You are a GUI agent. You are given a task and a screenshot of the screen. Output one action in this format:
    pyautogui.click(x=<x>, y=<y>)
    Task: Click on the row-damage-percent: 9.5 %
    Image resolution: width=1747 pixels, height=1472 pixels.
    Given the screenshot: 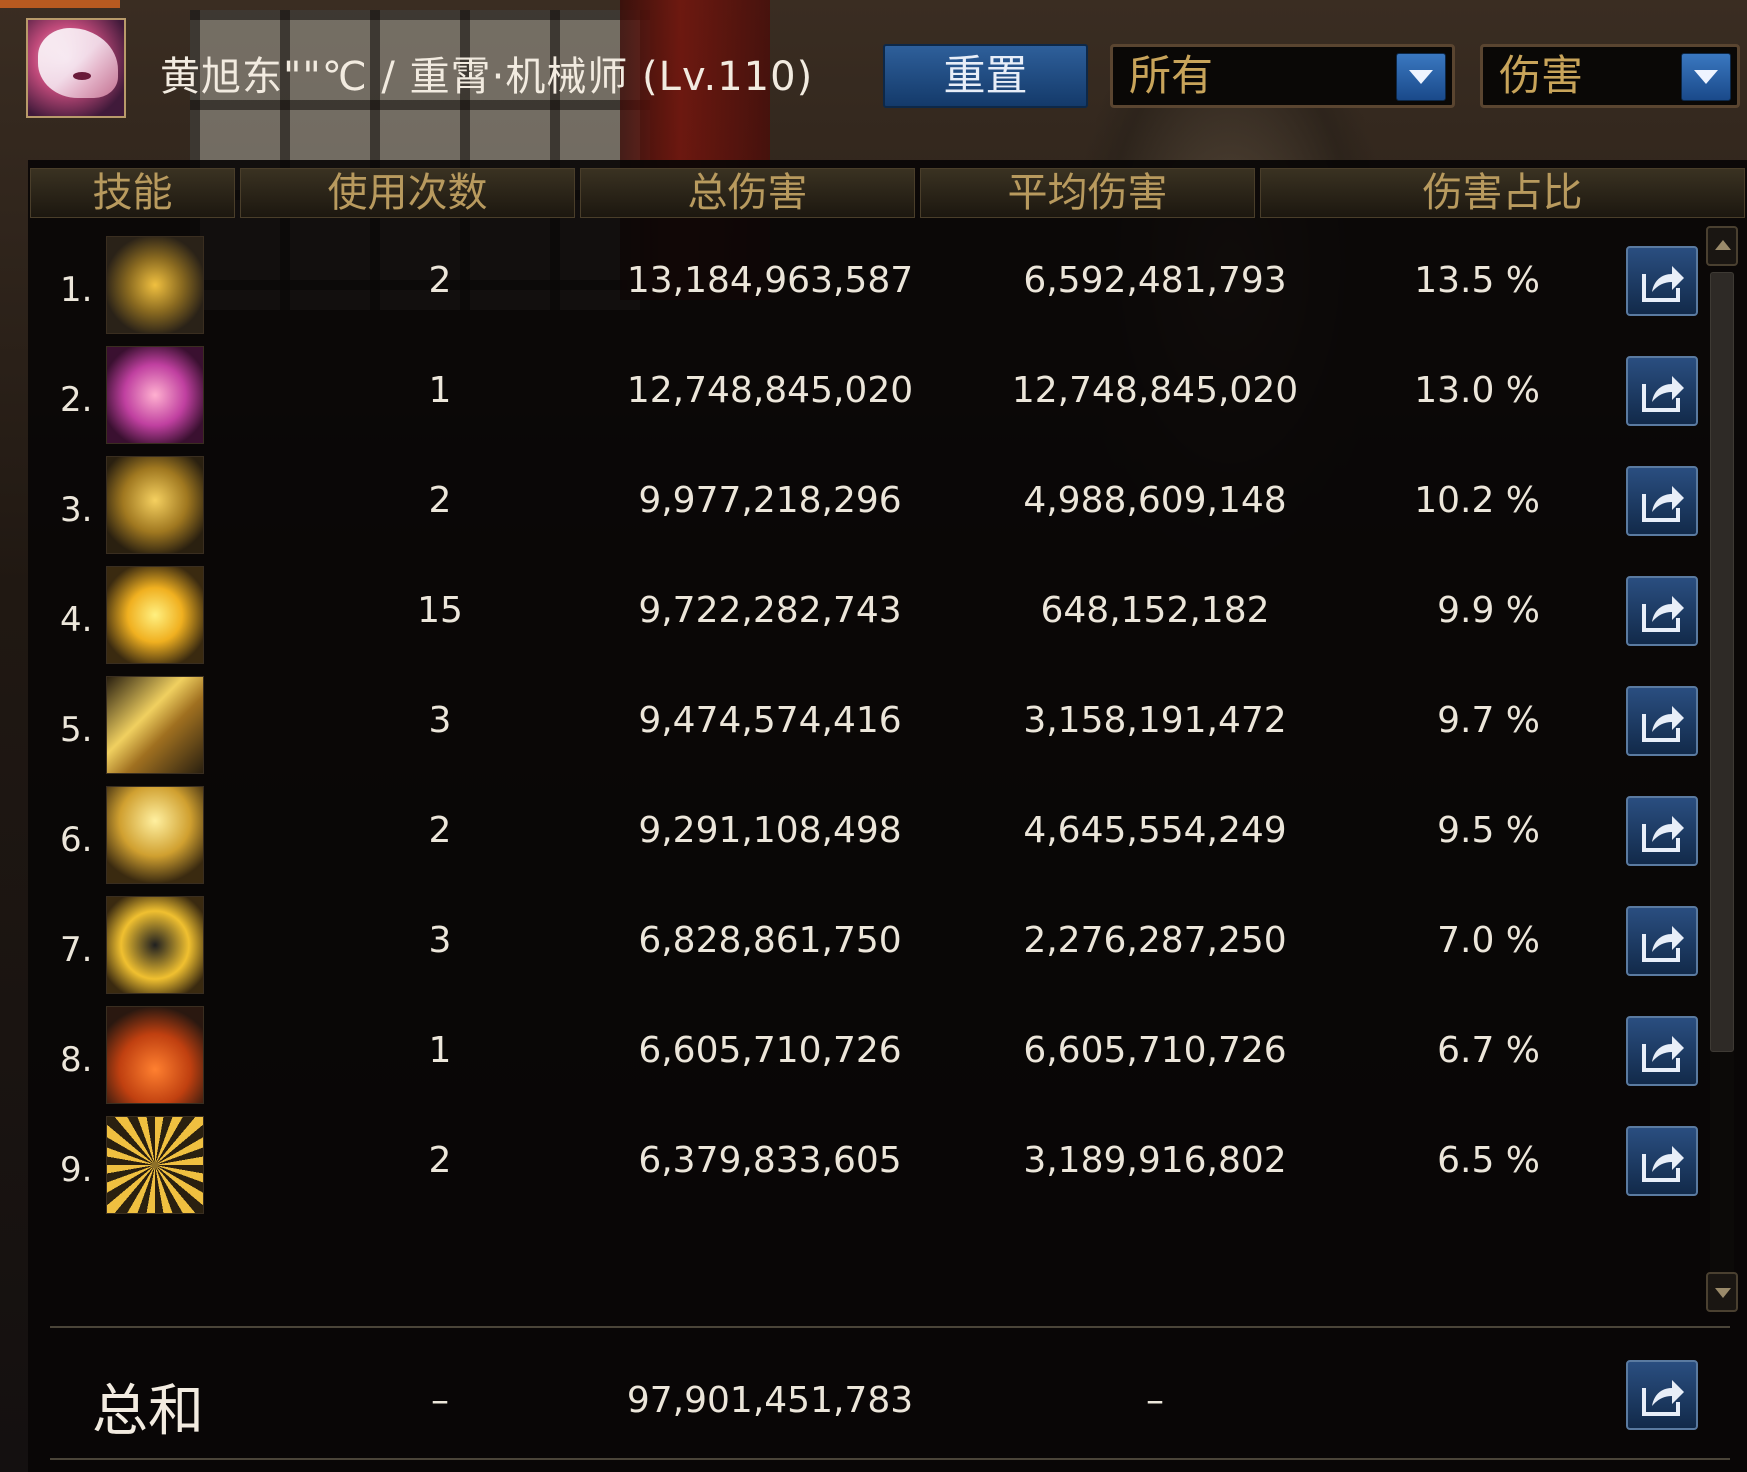 What is the action you would take?
    pyautogui.click(x=1488, y=830)
    